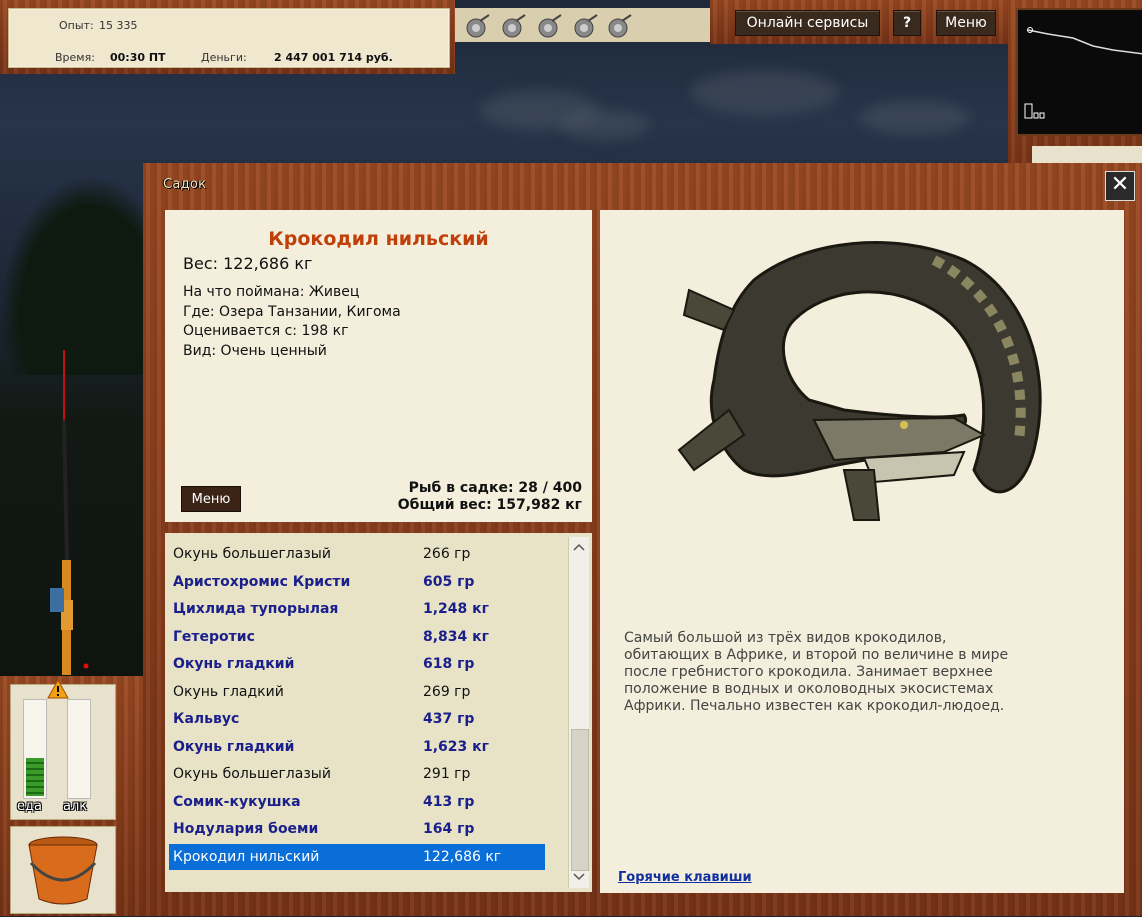  I want to click on money-value: 2 447 001 714 руб., so click(333, 57).